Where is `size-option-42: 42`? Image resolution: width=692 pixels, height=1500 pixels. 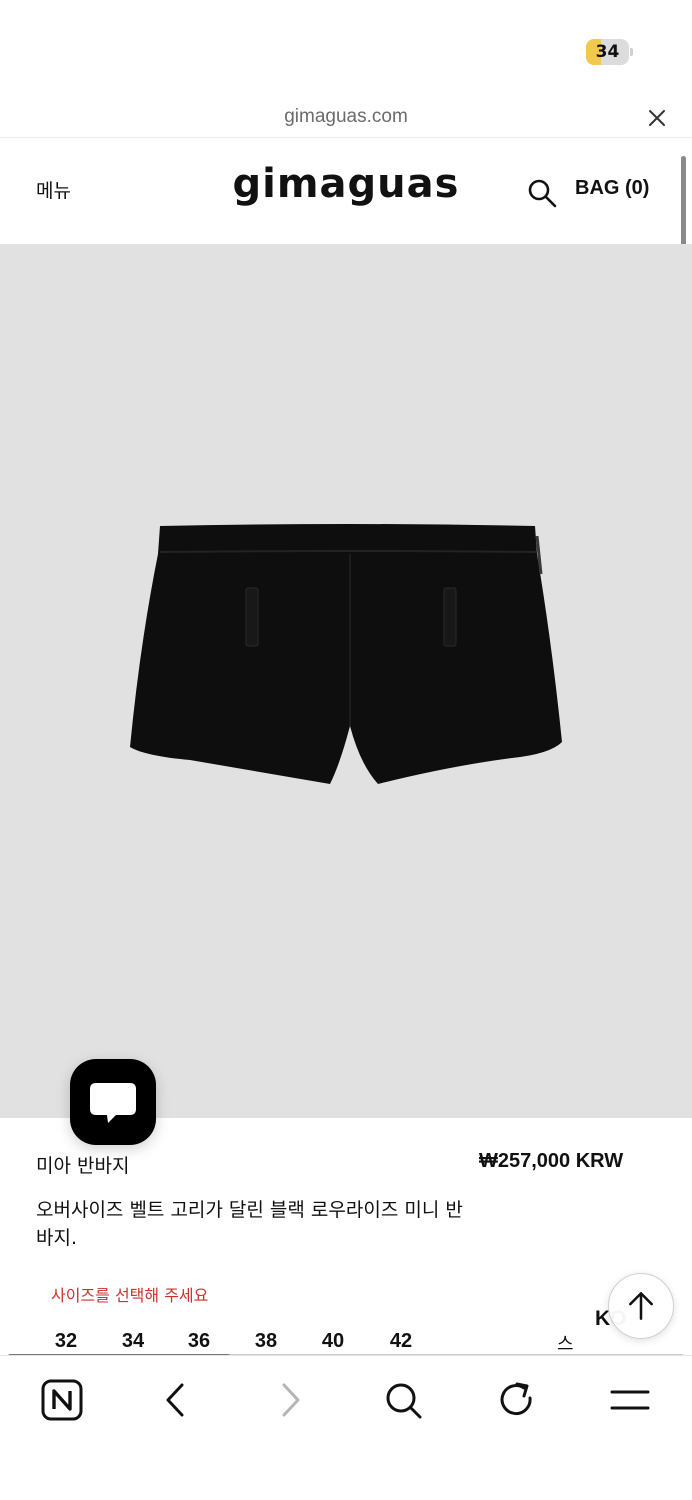
size-option-42: 42 is located at coordinates (401, 1341).